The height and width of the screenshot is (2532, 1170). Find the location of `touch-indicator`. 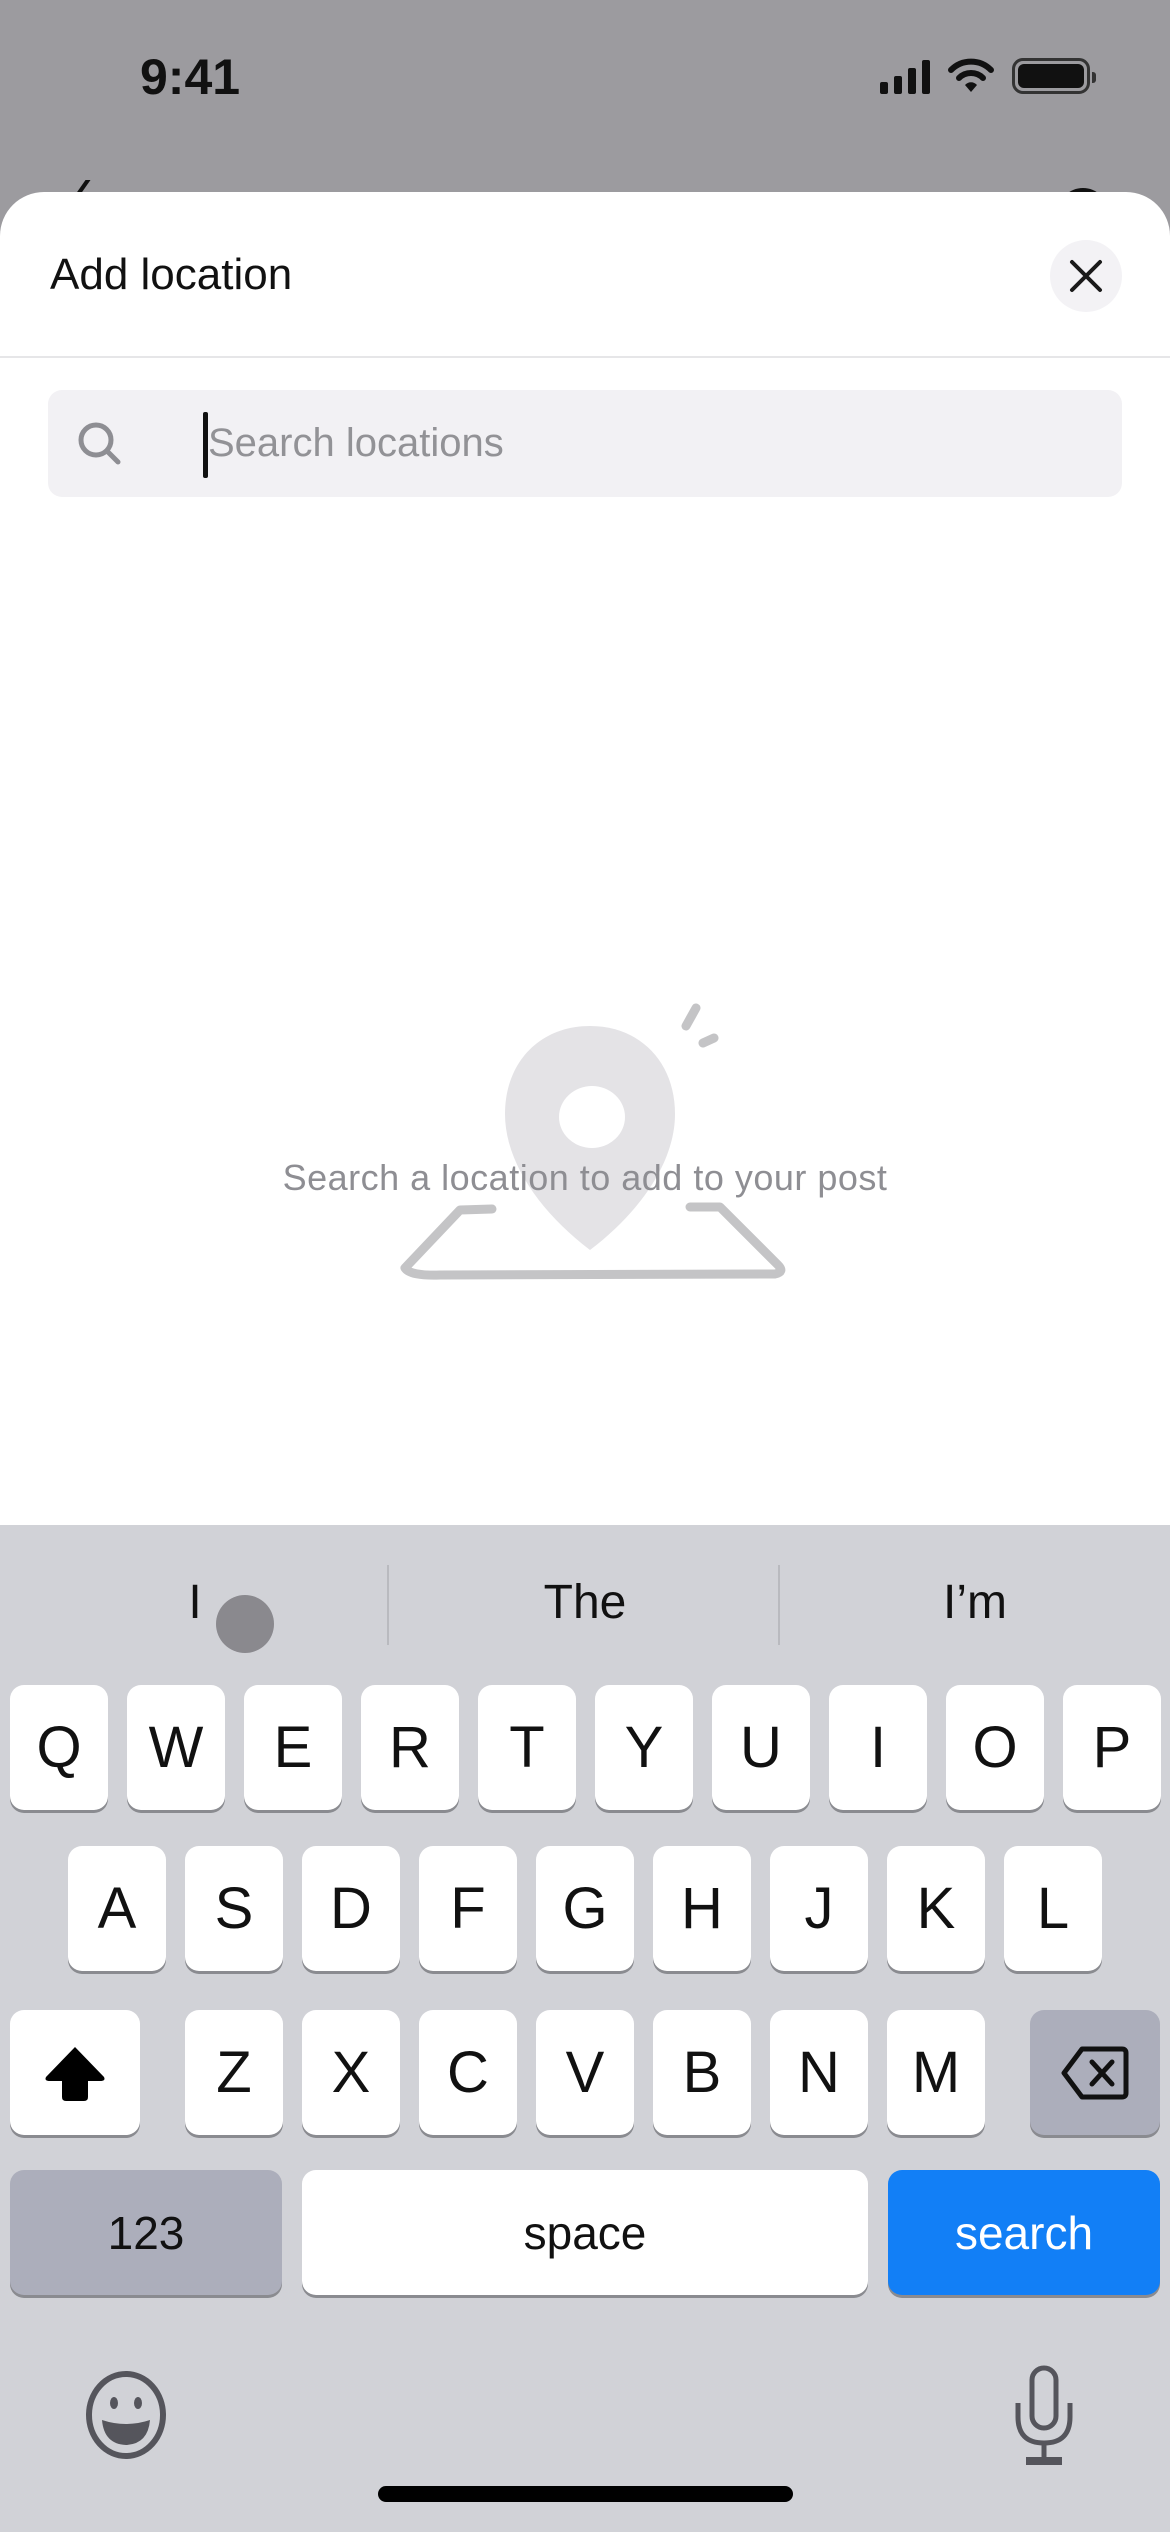

touch-indicator is located at coordinates (245, 1624).